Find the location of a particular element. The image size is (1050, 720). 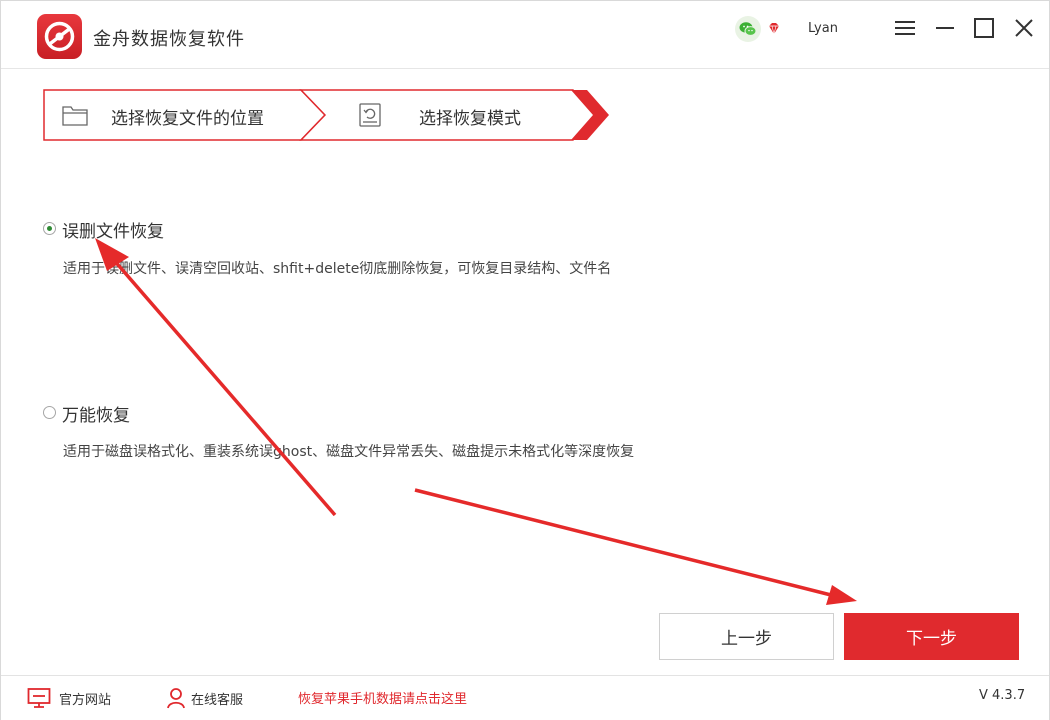

folder-icon is located at coordinates (75, 116).